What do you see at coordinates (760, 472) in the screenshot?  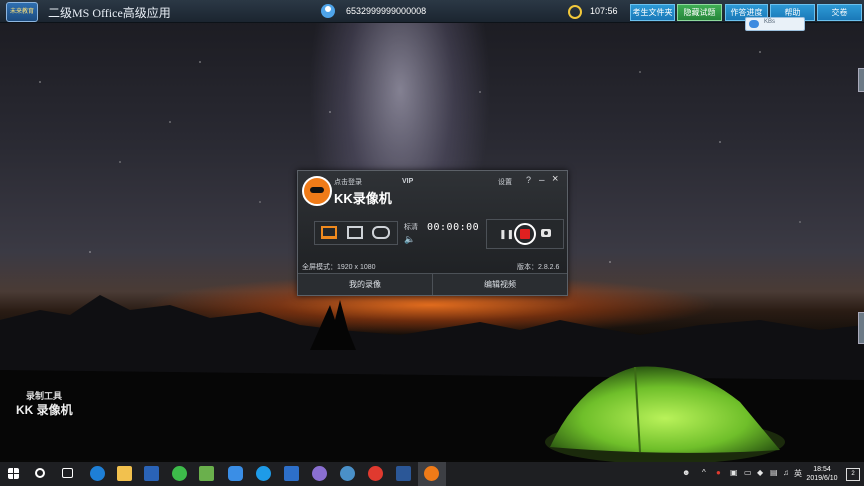 I see `shield-icon: ◆` at bounding box center [760, 472].